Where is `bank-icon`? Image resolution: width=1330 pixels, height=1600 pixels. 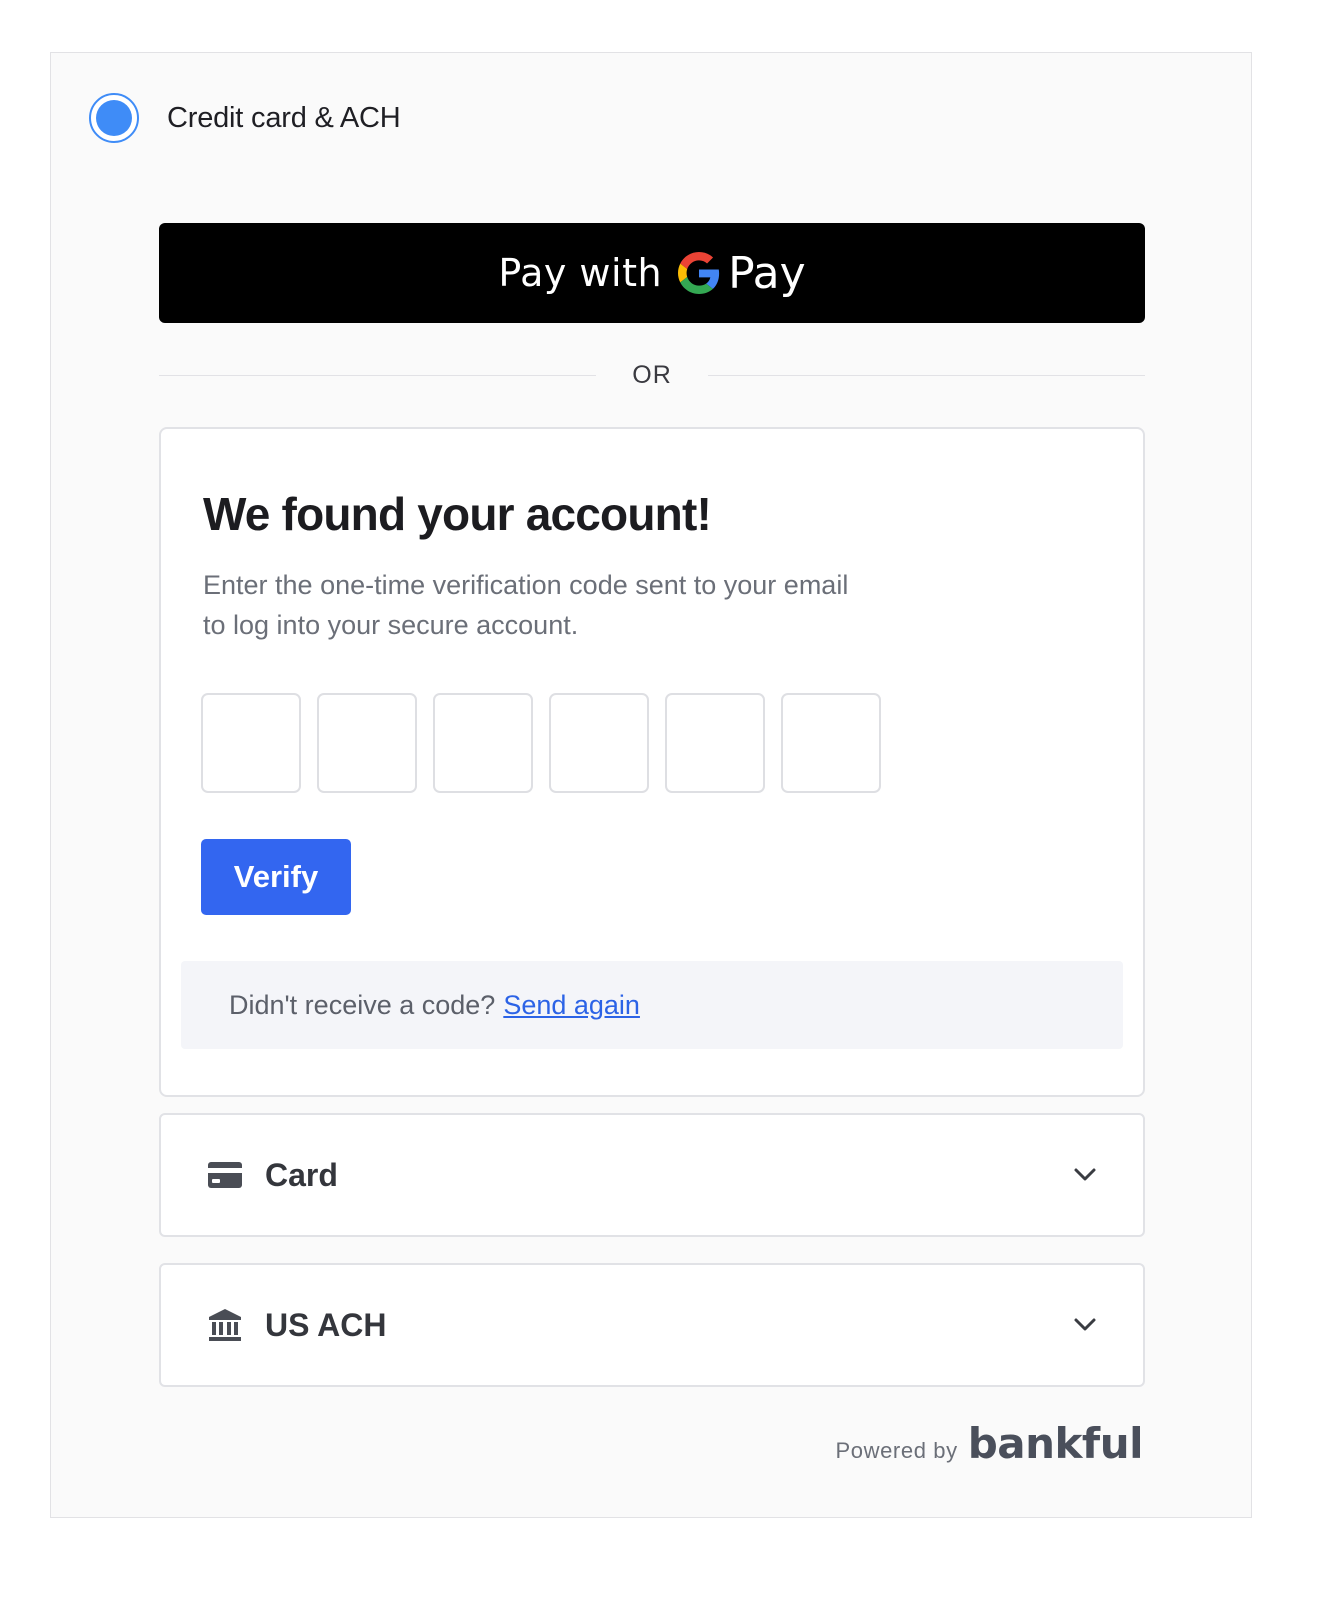 bank-icon is located at coordinates (225, 1325).